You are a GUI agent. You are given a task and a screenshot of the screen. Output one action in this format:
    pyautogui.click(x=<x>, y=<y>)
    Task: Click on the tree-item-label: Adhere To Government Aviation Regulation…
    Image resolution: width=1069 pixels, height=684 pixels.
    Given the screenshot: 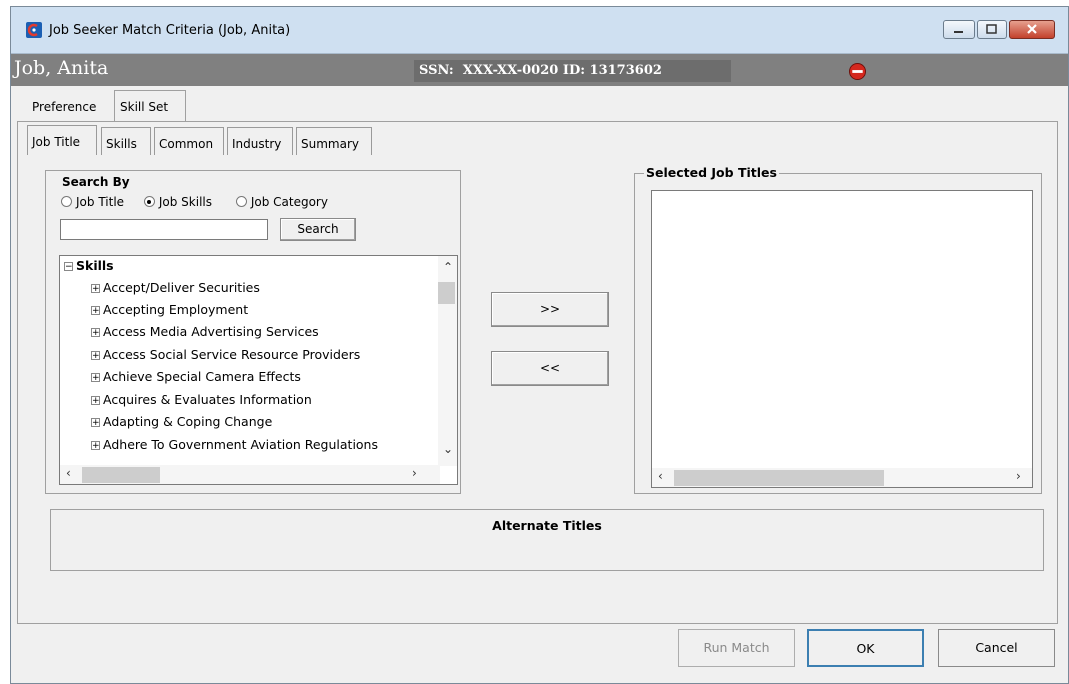 What is the action you would take?
    pyautogui.click(x=240, y=444)
    